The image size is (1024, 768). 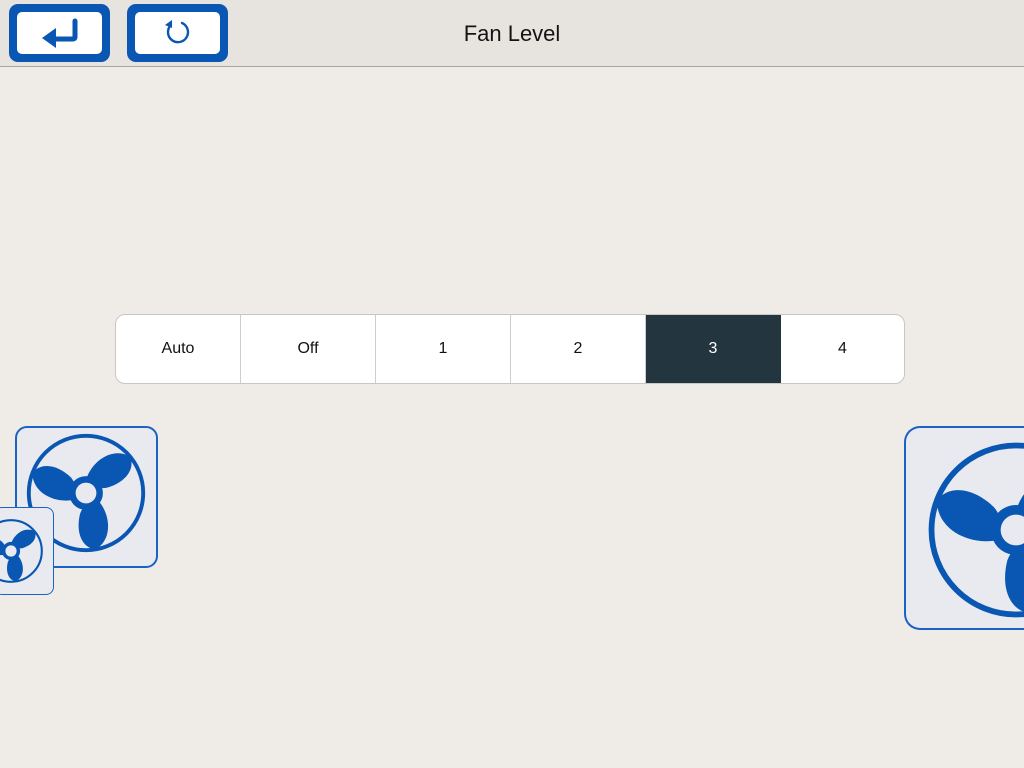 I want to click on fan-level-option-2: 2, so click(x=578, y=349).